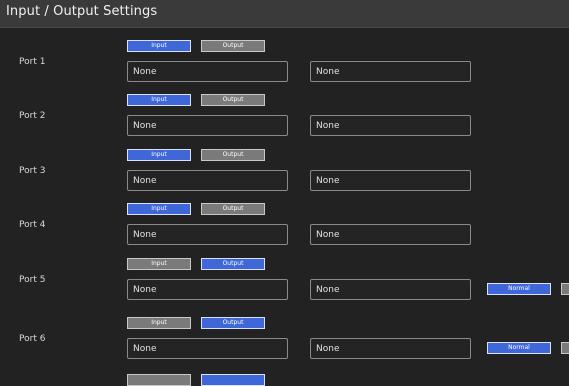  What do you see at coordinates (233, 380) in the screenshot?
I see `output-button` at bounding box center [233, 380].